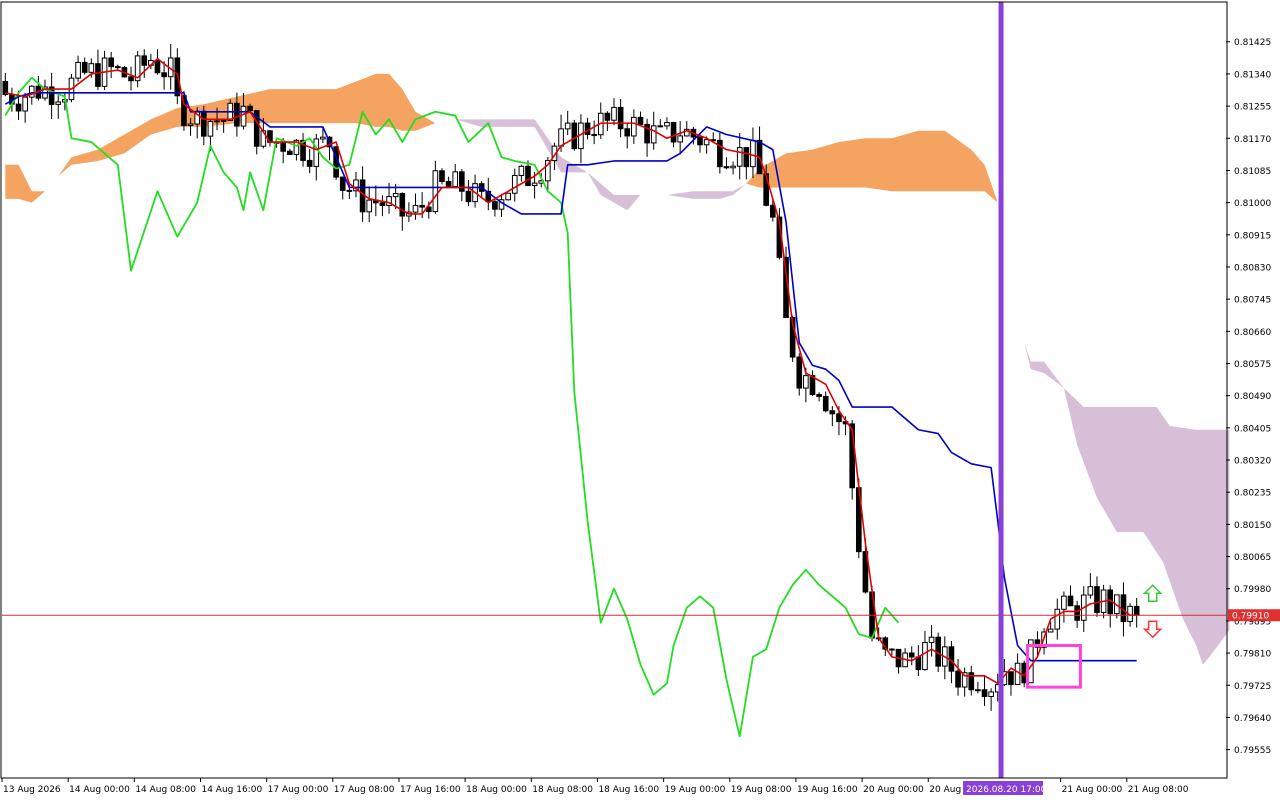 The width and height of the screenshot is (1280, 804). I want to click on x-tick-label: 17 Aug 08:00, so click(364, 790).